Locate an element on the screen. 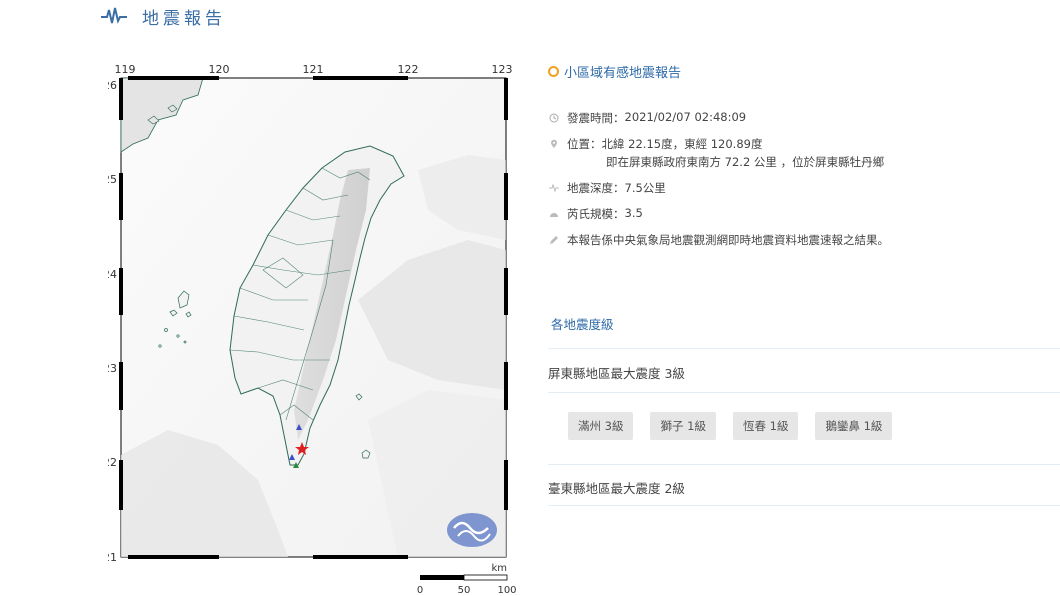  lat-tick-label: 24 is located at coordinates (112, 274).